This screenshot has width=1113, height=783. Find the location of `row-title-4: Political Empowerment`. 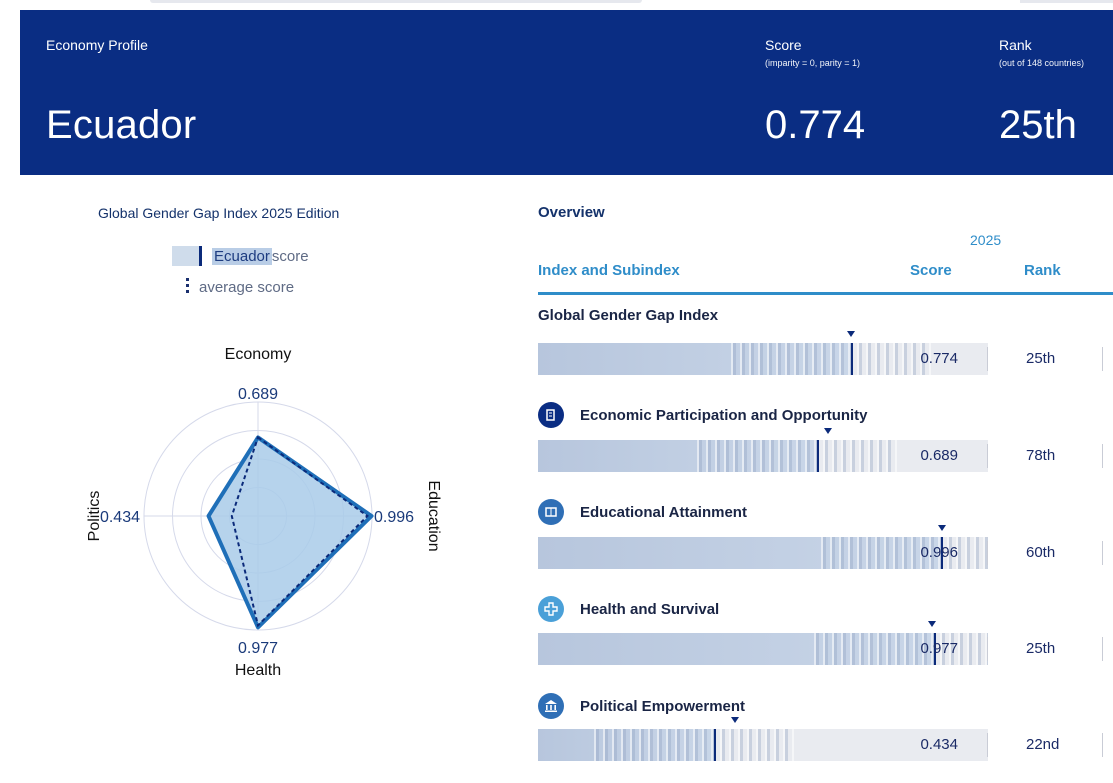

row-title-4: Political Empowerment is located at coordinates (641, 706).